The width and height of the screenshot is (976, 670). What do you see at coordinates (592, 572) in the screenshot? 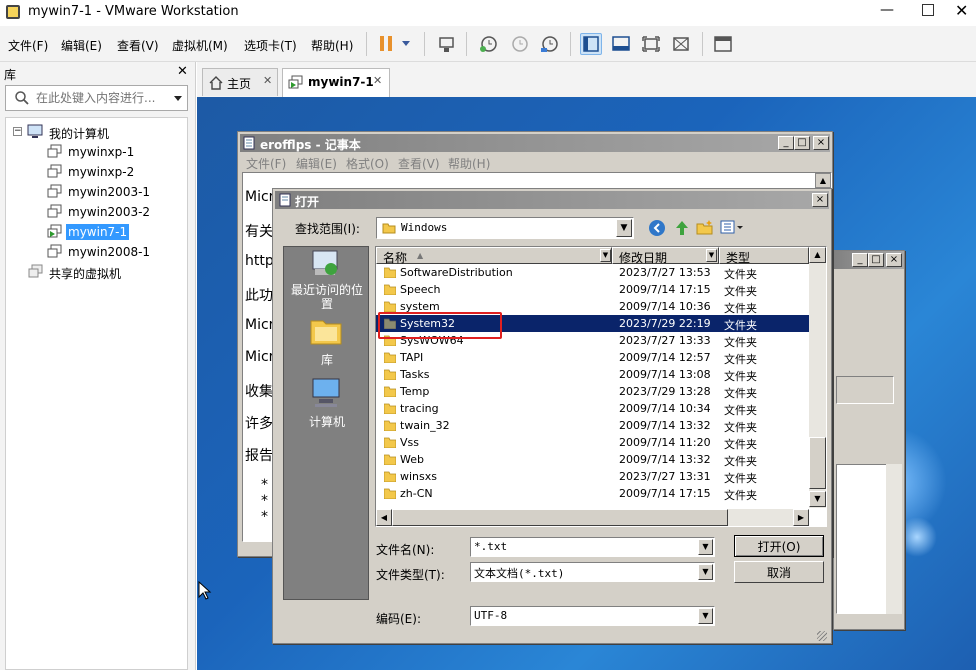
I see `filetype-combobox: 文本文档(*.txt) ▼` at bounding box center [592, 572].